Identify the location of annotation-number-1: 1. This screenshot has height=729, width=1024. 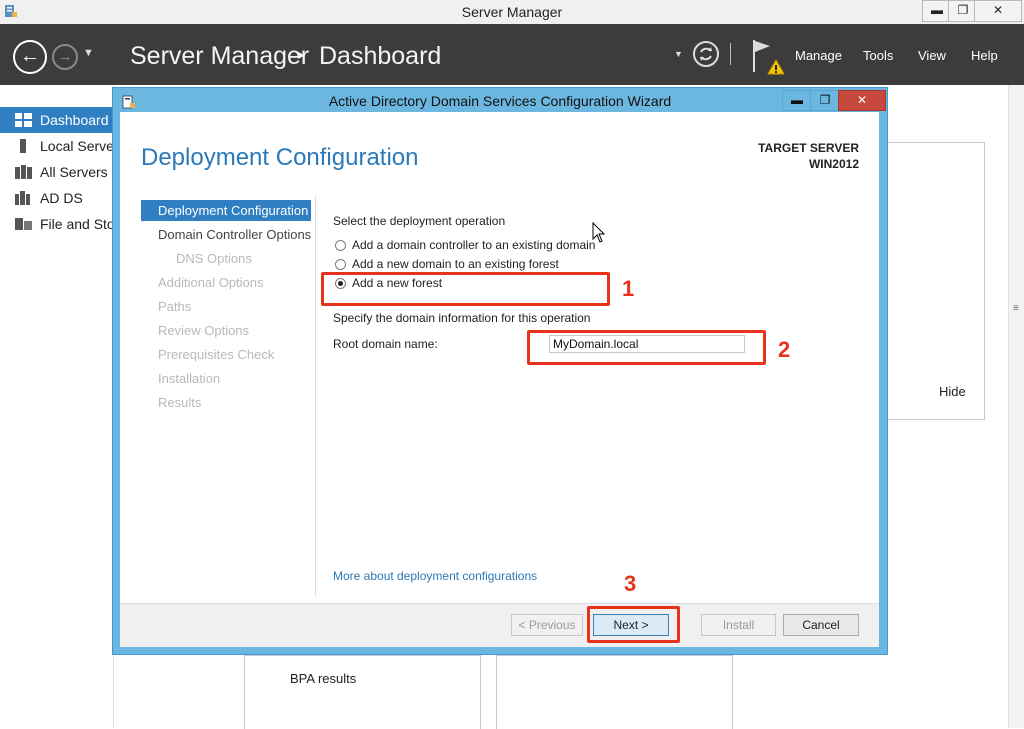
(628, 288).